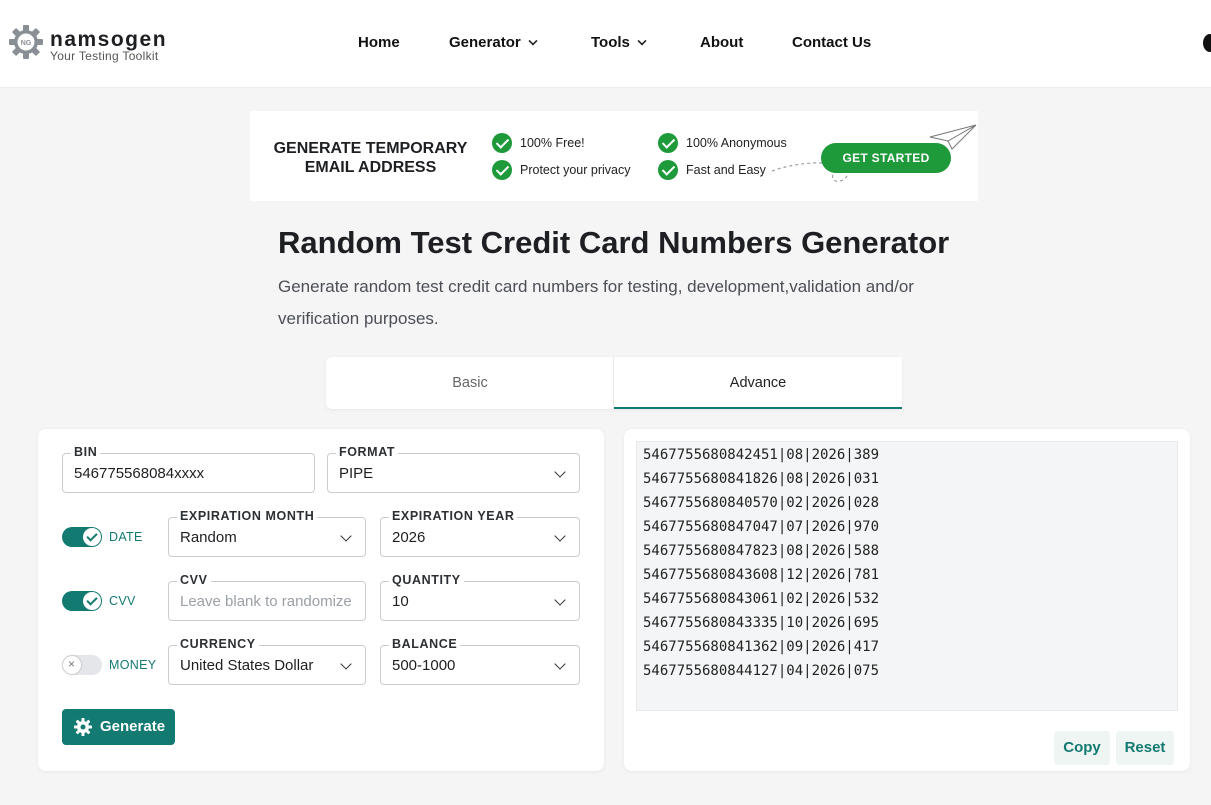  What do you see at coordinates (104, 56) in the screenshot?
I see `logo-tagline: Your Testing Toolkit` at bounding box center [104, 56].